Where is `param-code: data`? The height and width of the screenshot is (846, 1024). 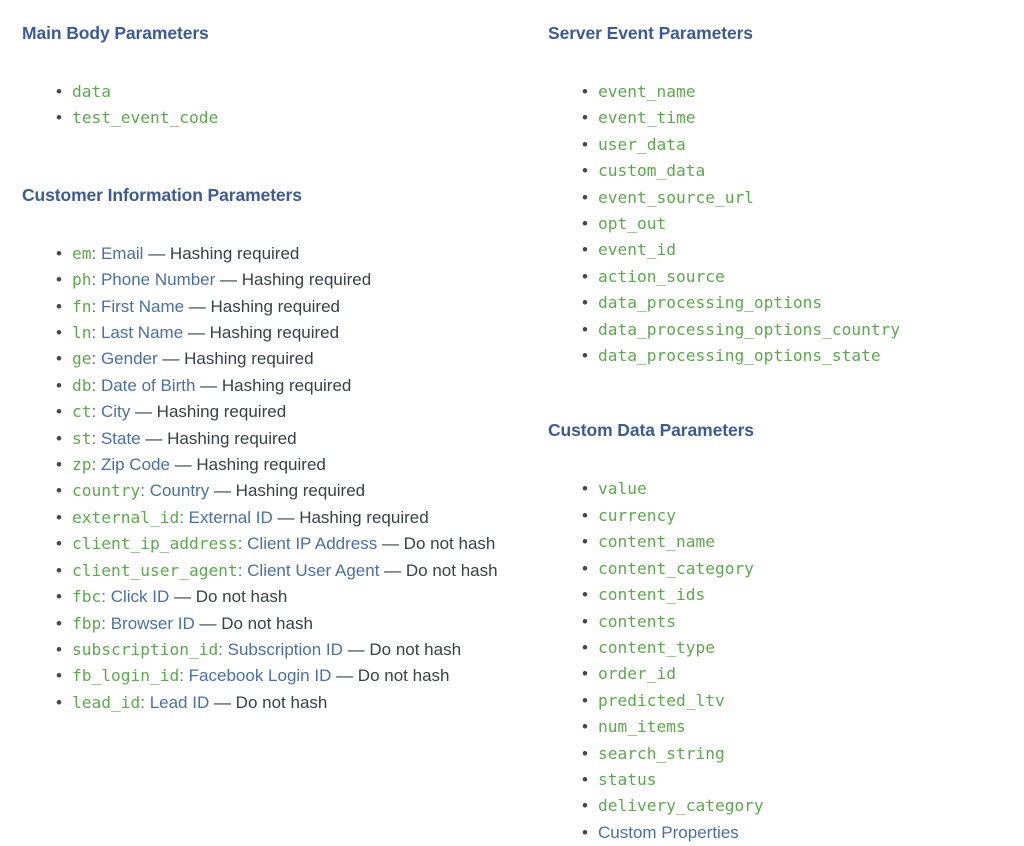
param-code: data is located at coordinates (91, 91).